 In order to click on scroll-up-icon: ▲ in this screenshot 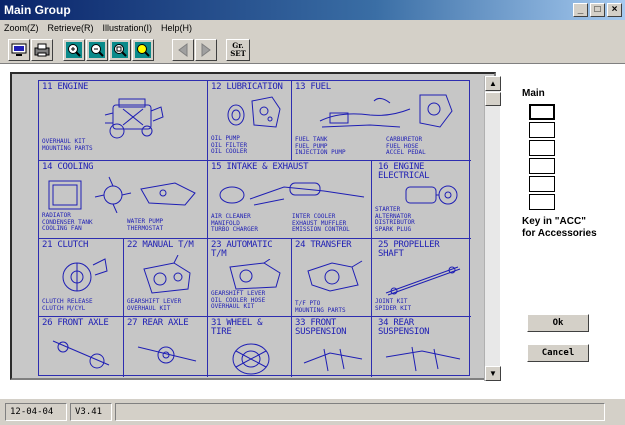, I will do `click(493, 83)`.